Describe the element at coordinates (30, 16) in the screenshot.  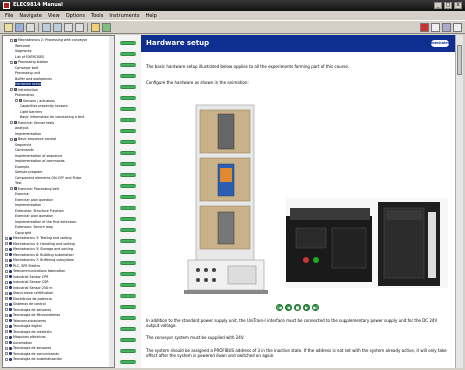
I see `menu-navigate: Navigate` at that location.